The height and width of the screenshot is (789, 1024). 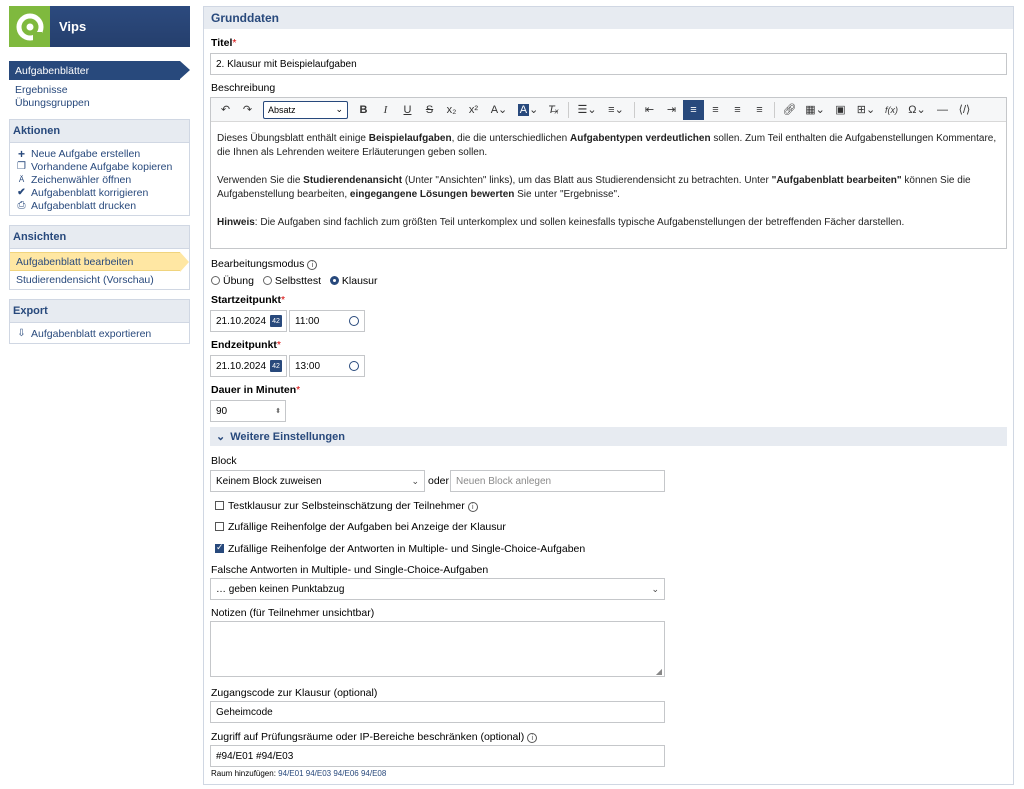 I want to click on actions-heading: Aktionen, so click(x=99, y=131).